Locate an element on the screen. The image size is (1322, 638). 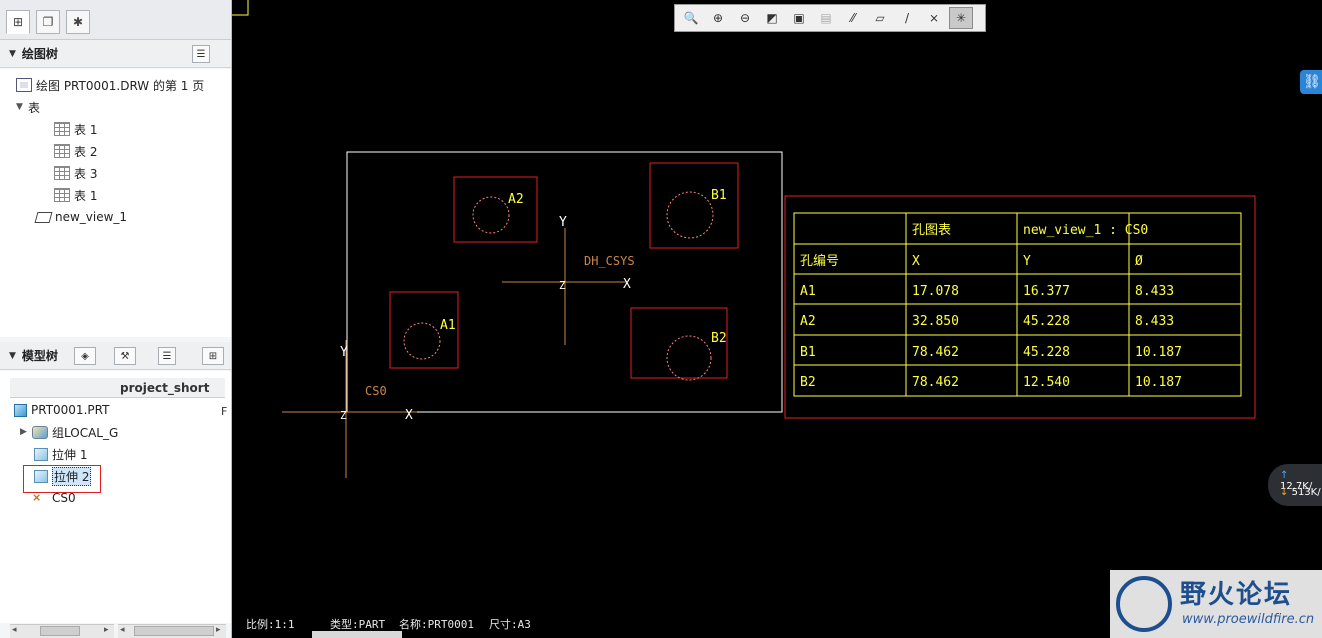
tree-item-view: new_view_1 is located at coordinates (81, 217).